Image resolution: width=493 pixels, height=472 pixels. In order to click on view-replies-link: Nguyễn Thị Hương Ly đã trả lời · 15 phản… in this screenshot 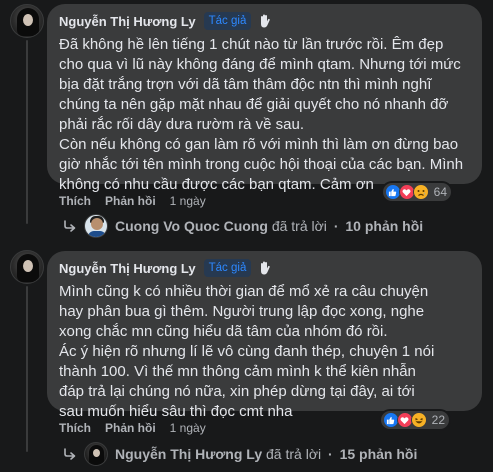, I will do `click(239, 454)`.